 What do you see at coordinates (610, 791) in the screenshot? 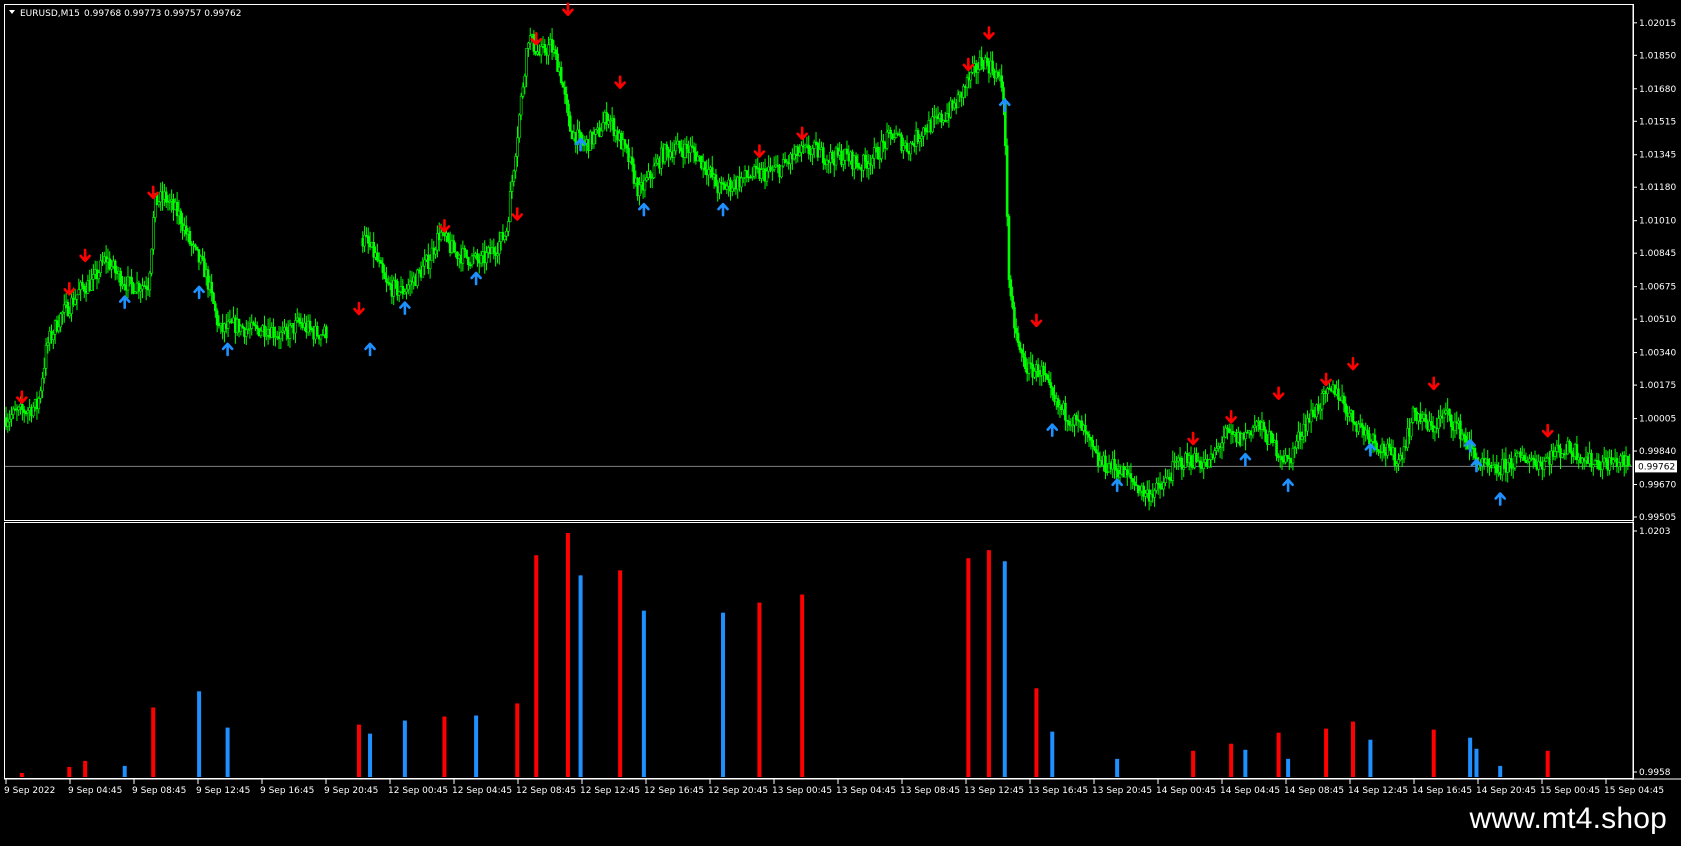
I see `time-tick-label: 12 Sep 12:45` at bounding box center [610, 791].